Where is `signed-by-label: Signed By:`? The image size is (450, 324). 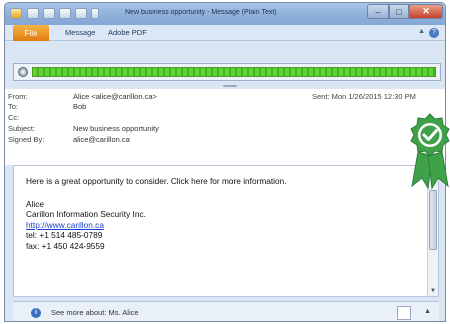 signed-by-label: Signed By: is located at coordinates (26, 139).